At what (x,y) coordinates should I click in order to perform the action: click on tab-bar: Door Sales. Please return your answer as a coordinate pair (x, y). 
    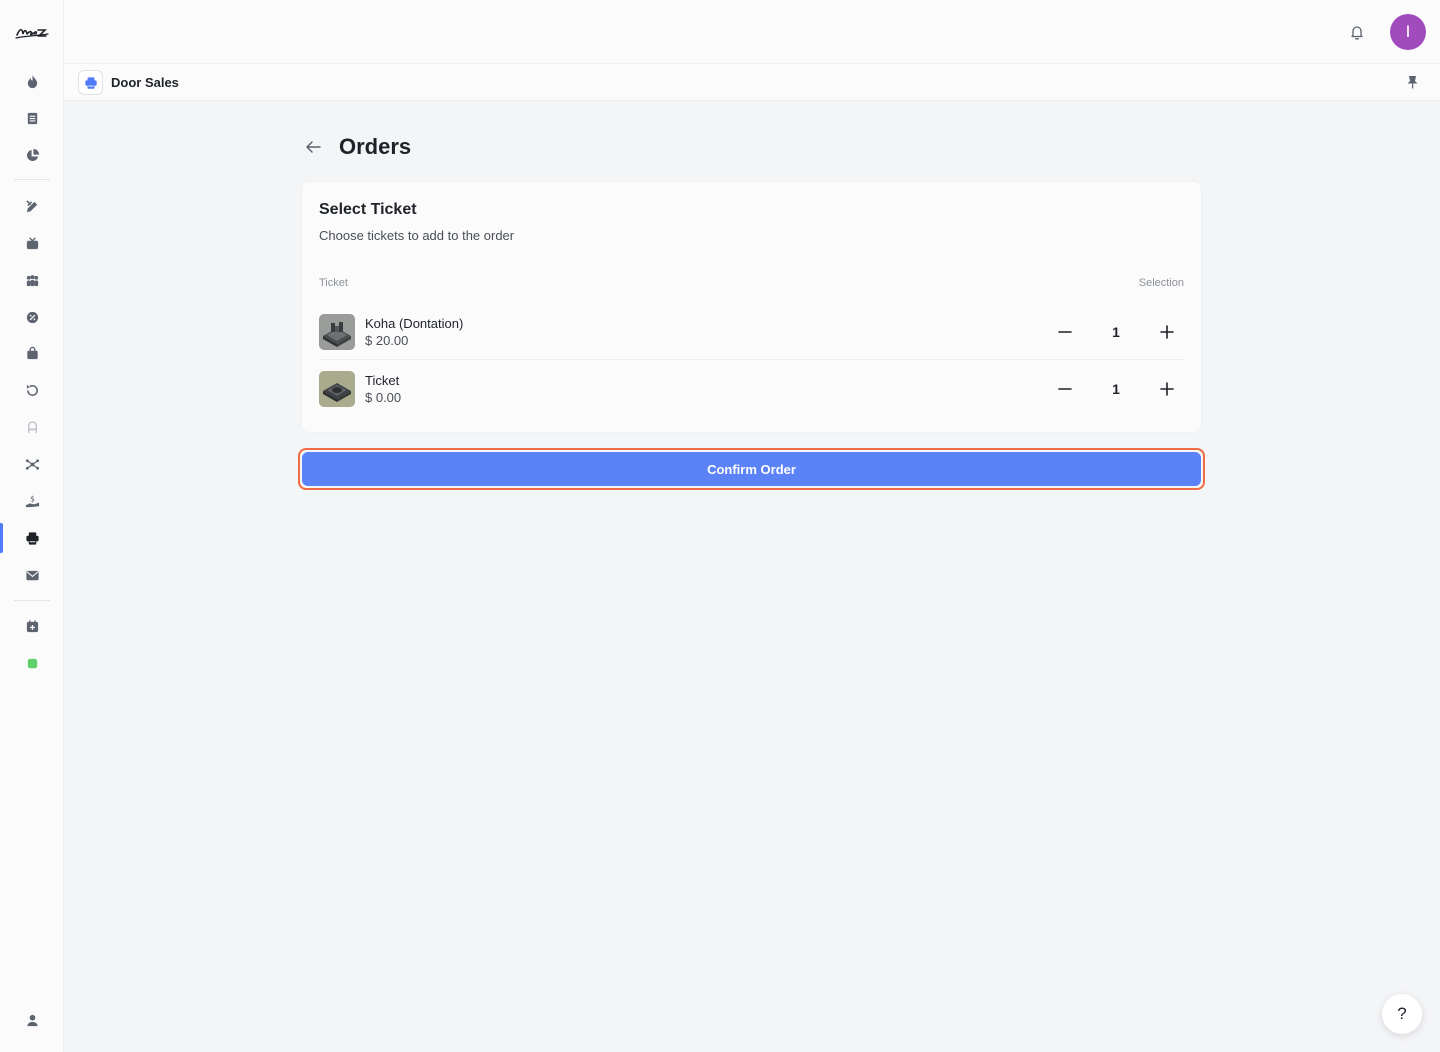
    Looking at the image, I should click on (752, 82).